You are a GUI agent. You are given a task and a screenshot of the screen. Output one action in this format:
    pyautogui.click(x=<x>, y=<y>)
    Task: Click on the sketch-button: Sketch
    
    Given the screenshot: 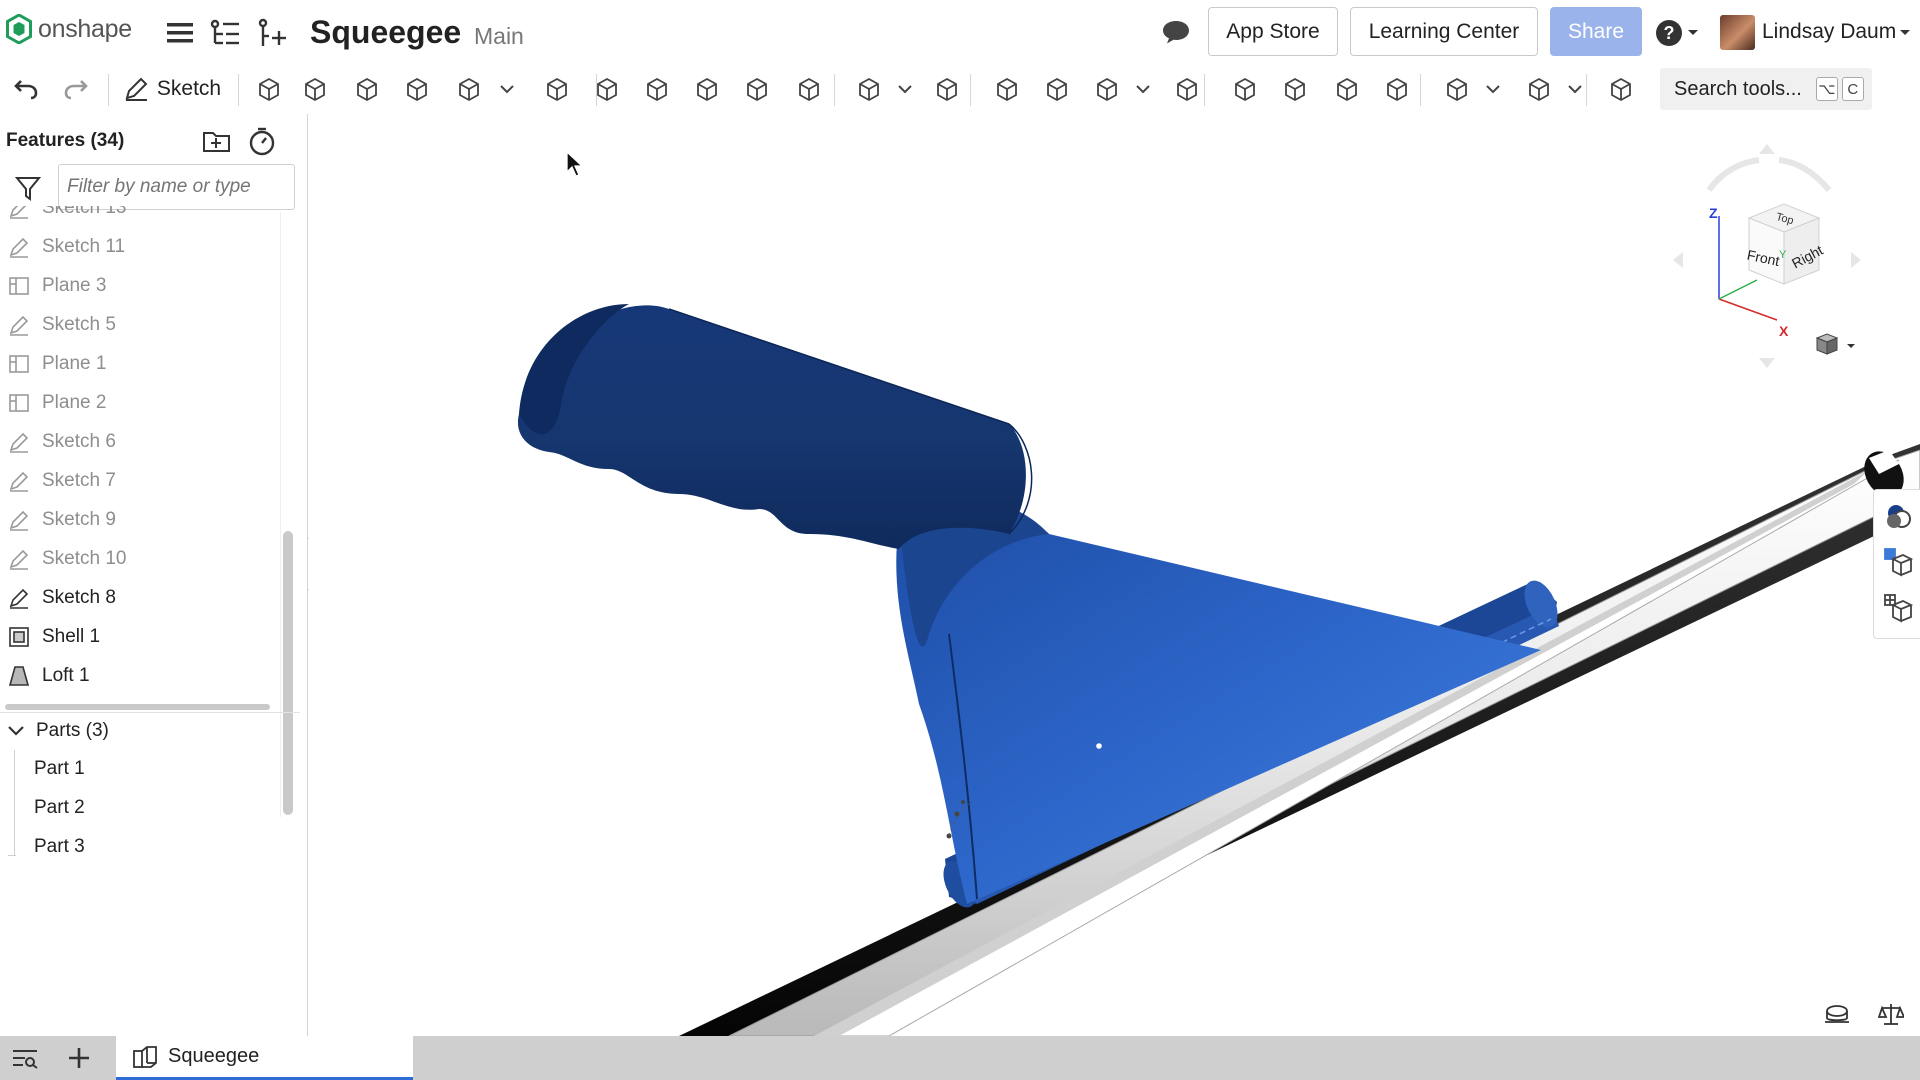 What is the action you would take?
    pyautogui.click(x=172, y=89)
    